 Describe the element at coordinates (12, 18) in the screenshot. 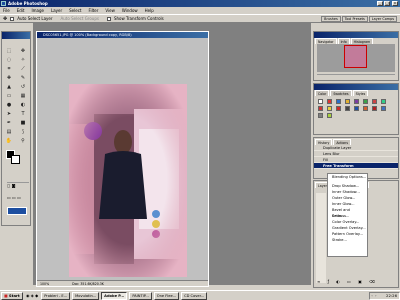

I see `auto-select-layer-checkbox` at that location.